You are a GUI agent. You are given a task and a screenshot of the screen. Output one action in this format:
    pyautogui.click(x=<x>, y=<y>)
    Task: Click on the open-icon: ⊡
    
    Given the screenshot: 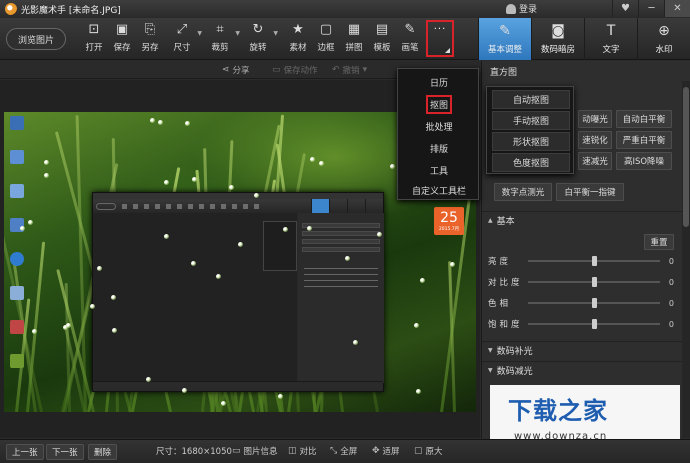 What is the action you would take?
    pyautogui.click(x=94, y=29)
    